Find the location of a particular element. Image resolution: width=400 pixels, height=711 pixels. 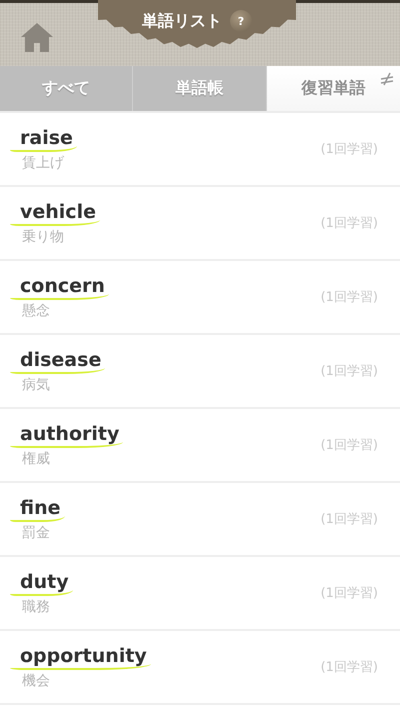

meaning-text: 職務 is located at coordinates (36, 607).